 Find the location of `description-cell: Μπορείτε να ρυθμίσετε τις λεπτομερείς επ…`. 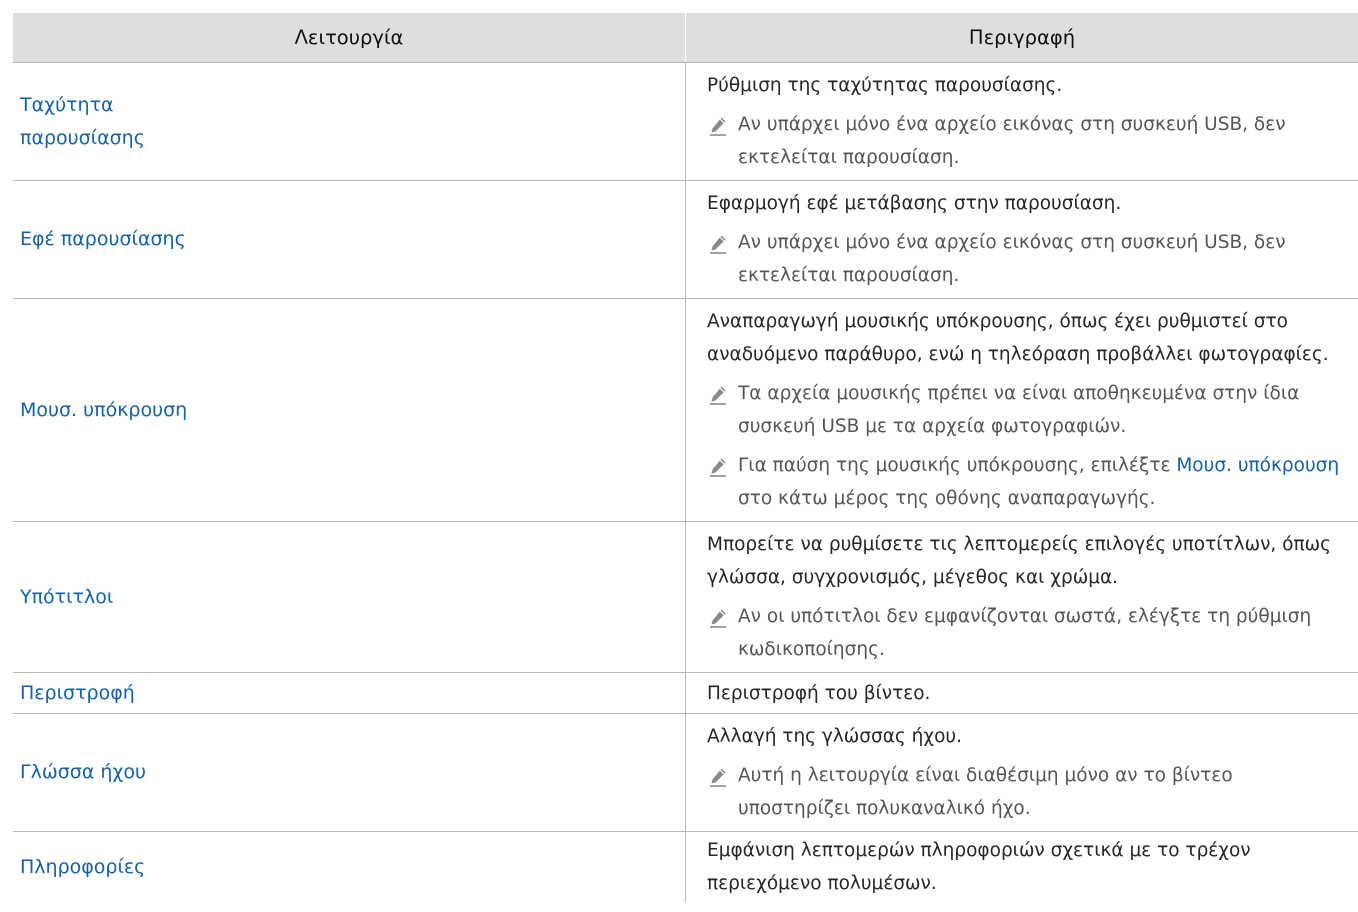

description-cell: Μπορείτε να ρυθμίσετε τις λεπτομερείς επ… is located at coordinates (1021, 597).